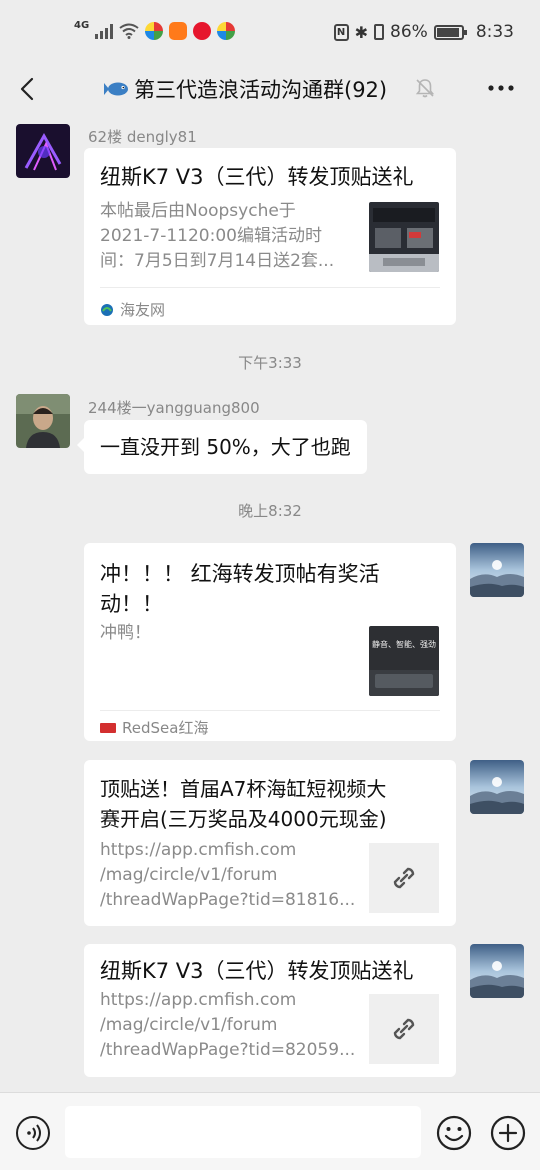 Image resolution: width=540 pixels, height=1170 pixels. What do you see at coordinates (243, 789) in the screenshot?
I see `card-title-line: 顶贴送！首届A7杯海缸短视频大` at bounding box center [243, 789].